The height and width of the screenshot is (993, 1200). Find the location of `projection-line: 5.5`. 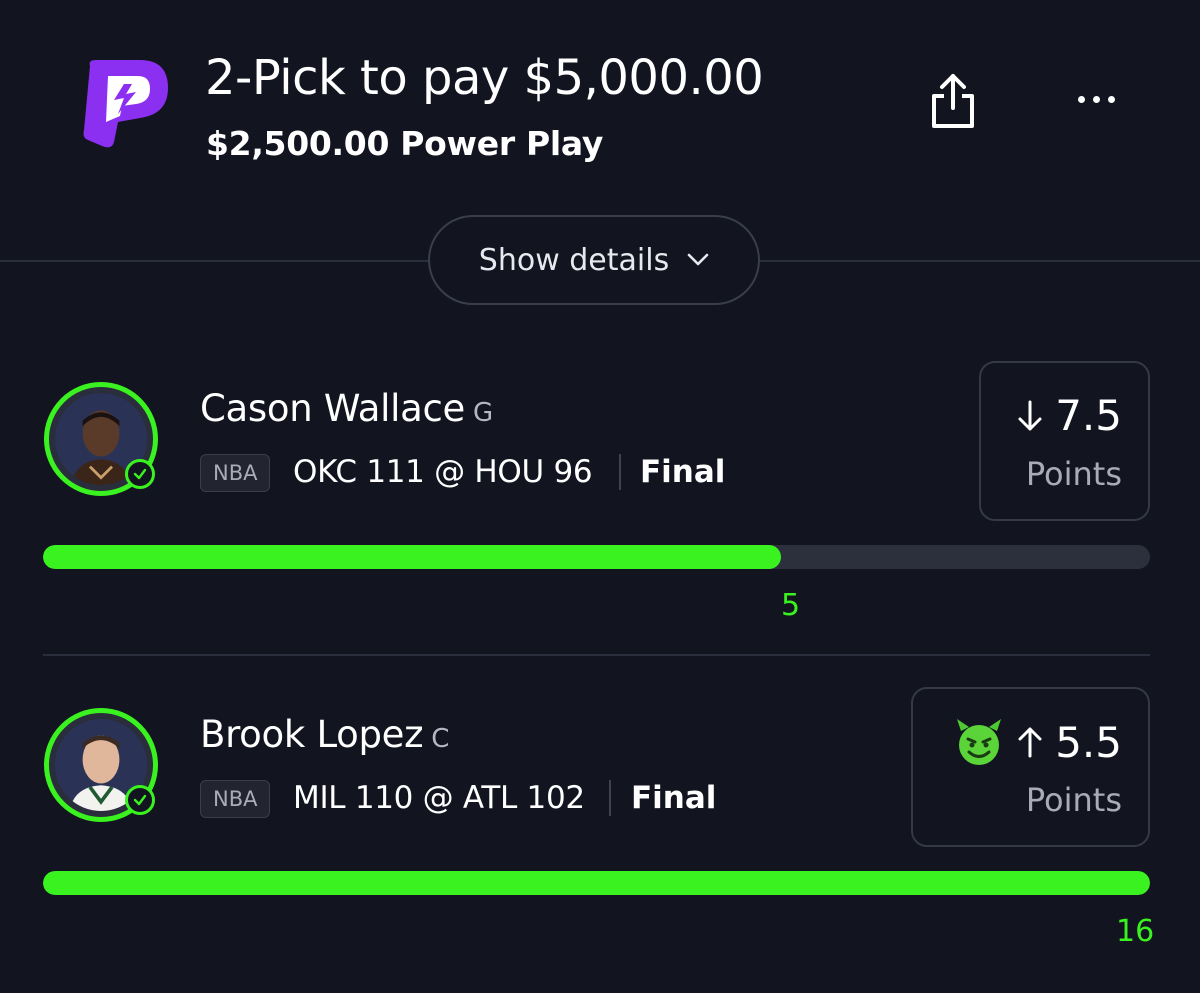

projection-line: 5.5 is located at coordinates (1037, 742).